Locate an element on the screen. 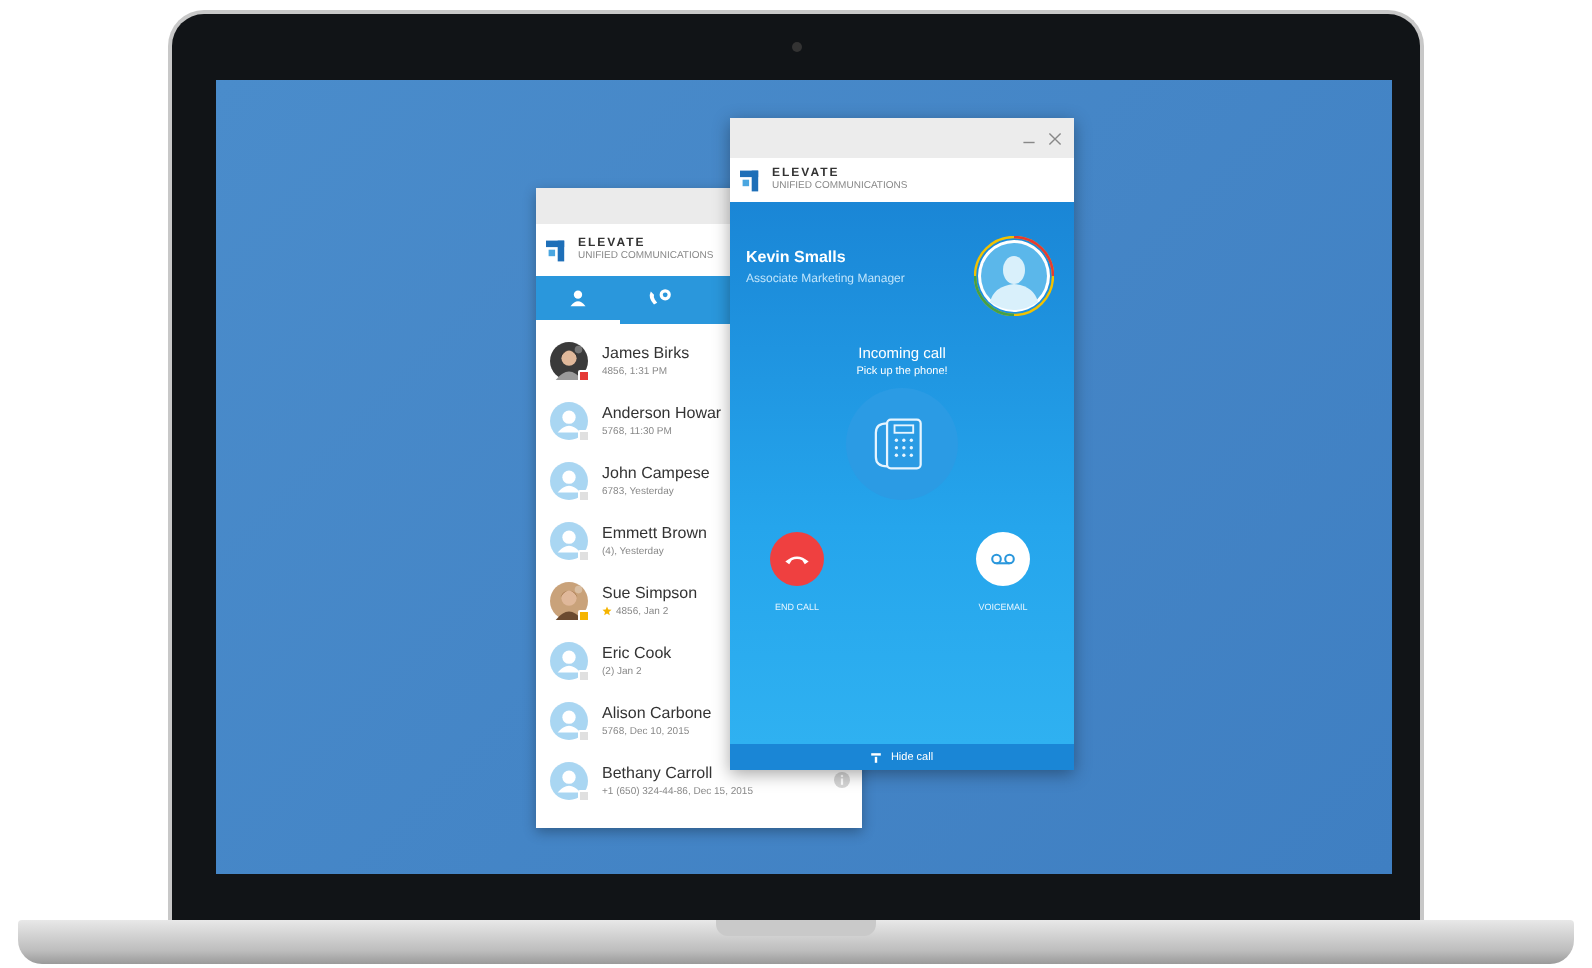  contact-name: John Campese is located at coordinates (656, 472).